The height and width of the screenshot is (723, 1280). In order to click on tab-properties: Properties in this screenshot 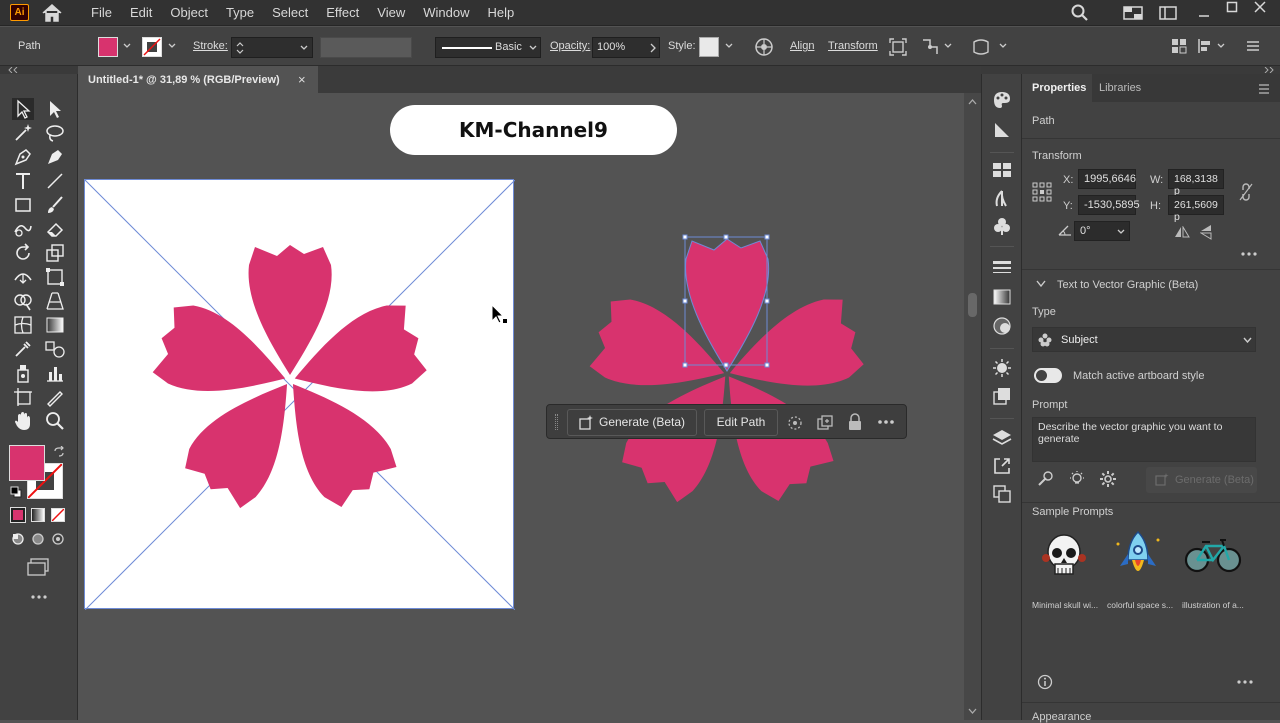, I will do `click(1057, 88)`.